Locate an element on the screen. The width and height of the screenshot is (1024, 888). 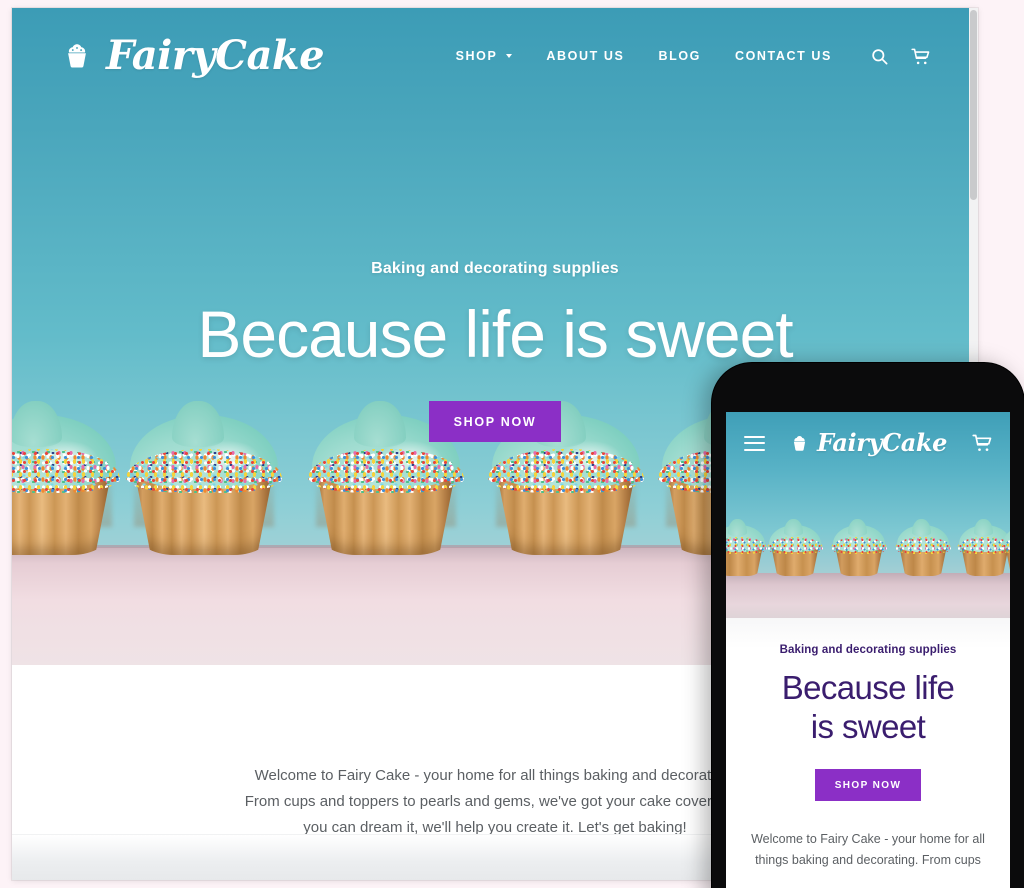
nav-item-blog: BLOG is located at coordinates (679, 56).